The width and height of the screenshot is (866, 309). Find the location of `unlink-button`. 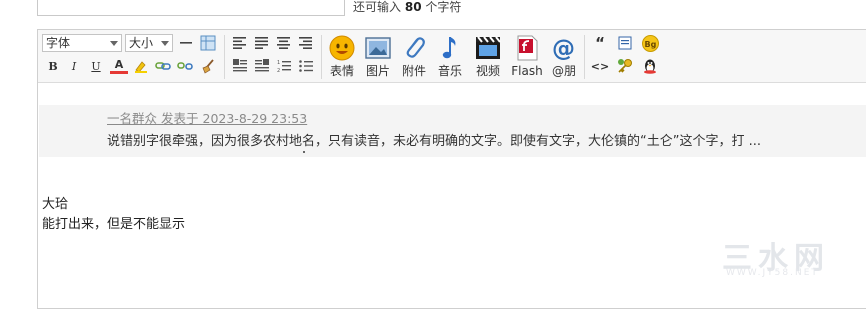

unlink-button is located at coordinates (185, 66).